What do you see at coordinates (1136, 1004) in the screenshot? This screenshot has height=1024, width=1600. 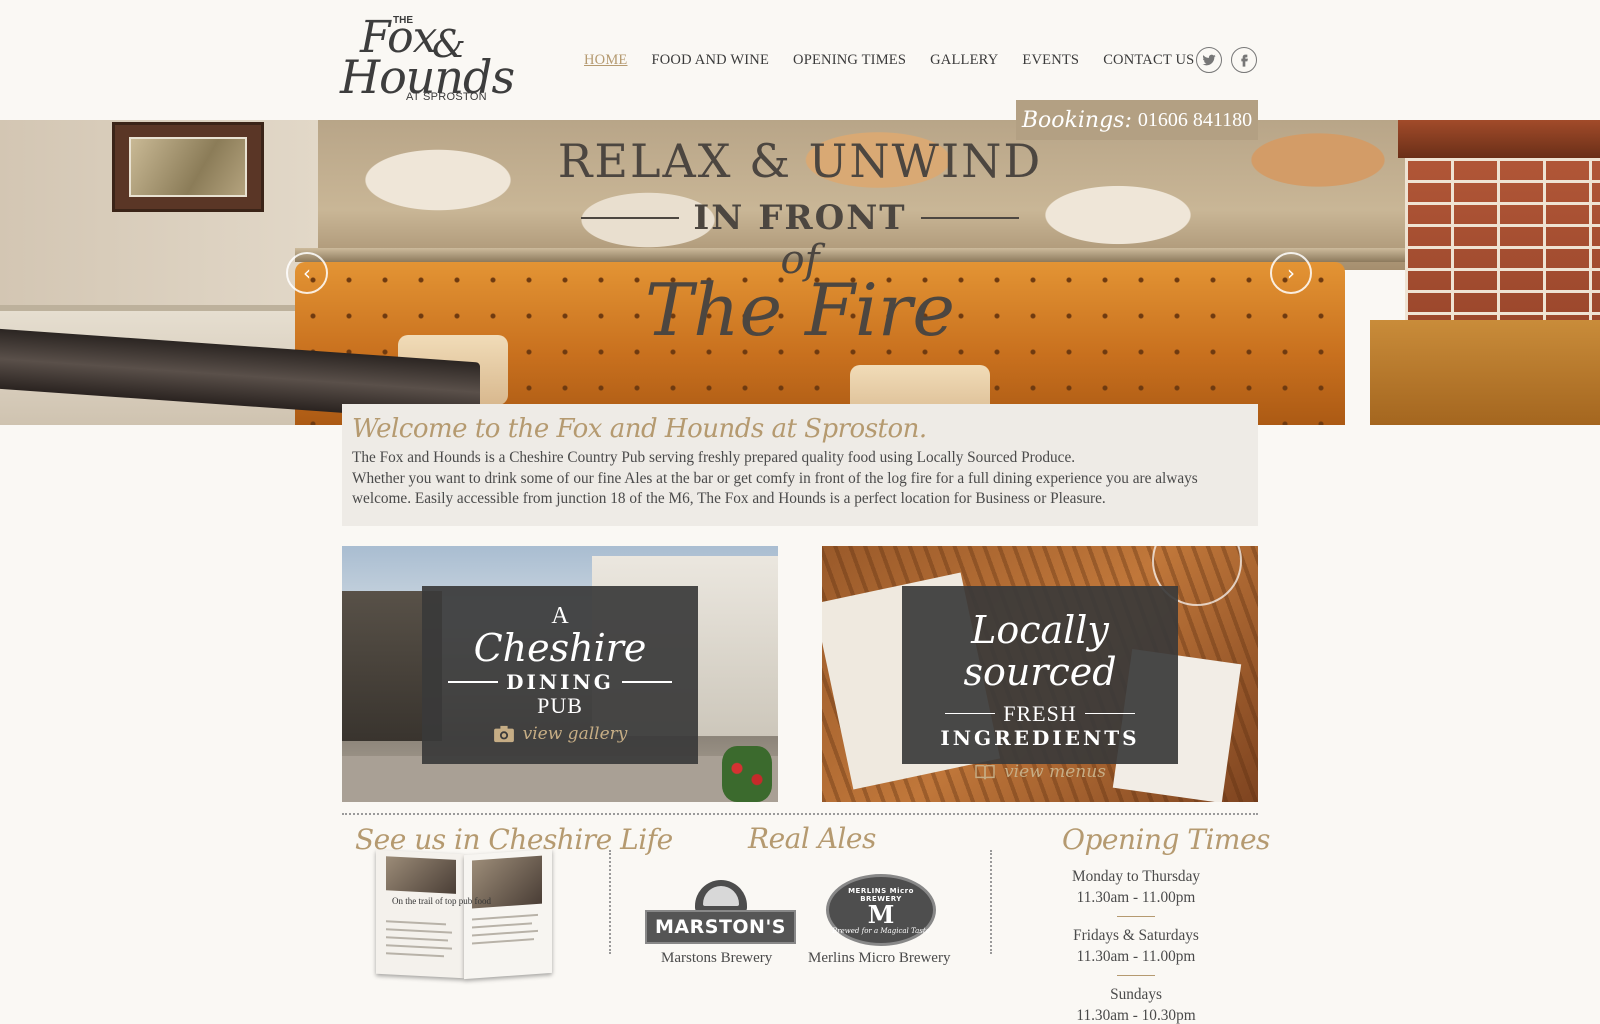 I see `hours-row: Sundays 11.30am - 10.30pm` at bounding box center [1136, 1004].